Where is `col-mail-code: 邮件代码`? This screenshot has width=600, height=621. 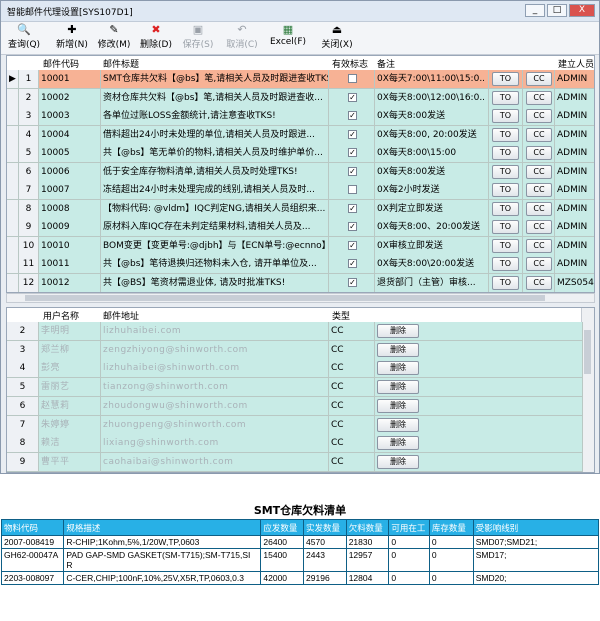
col-mail-code: 邮件代码 is located at coordinates (61, 63).